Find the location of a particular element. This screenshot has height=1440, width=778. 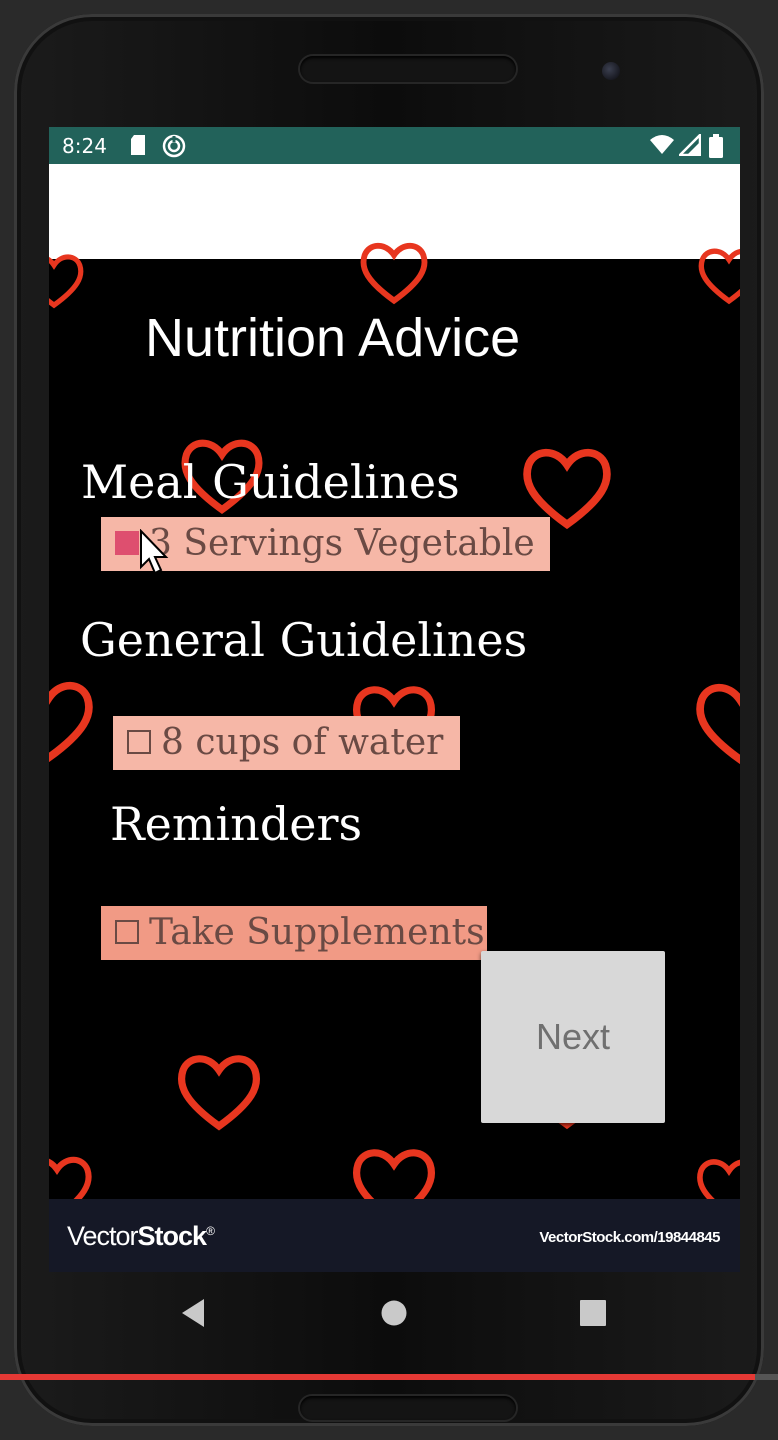

video-progress-bar is located at coordinates (389, 1377).